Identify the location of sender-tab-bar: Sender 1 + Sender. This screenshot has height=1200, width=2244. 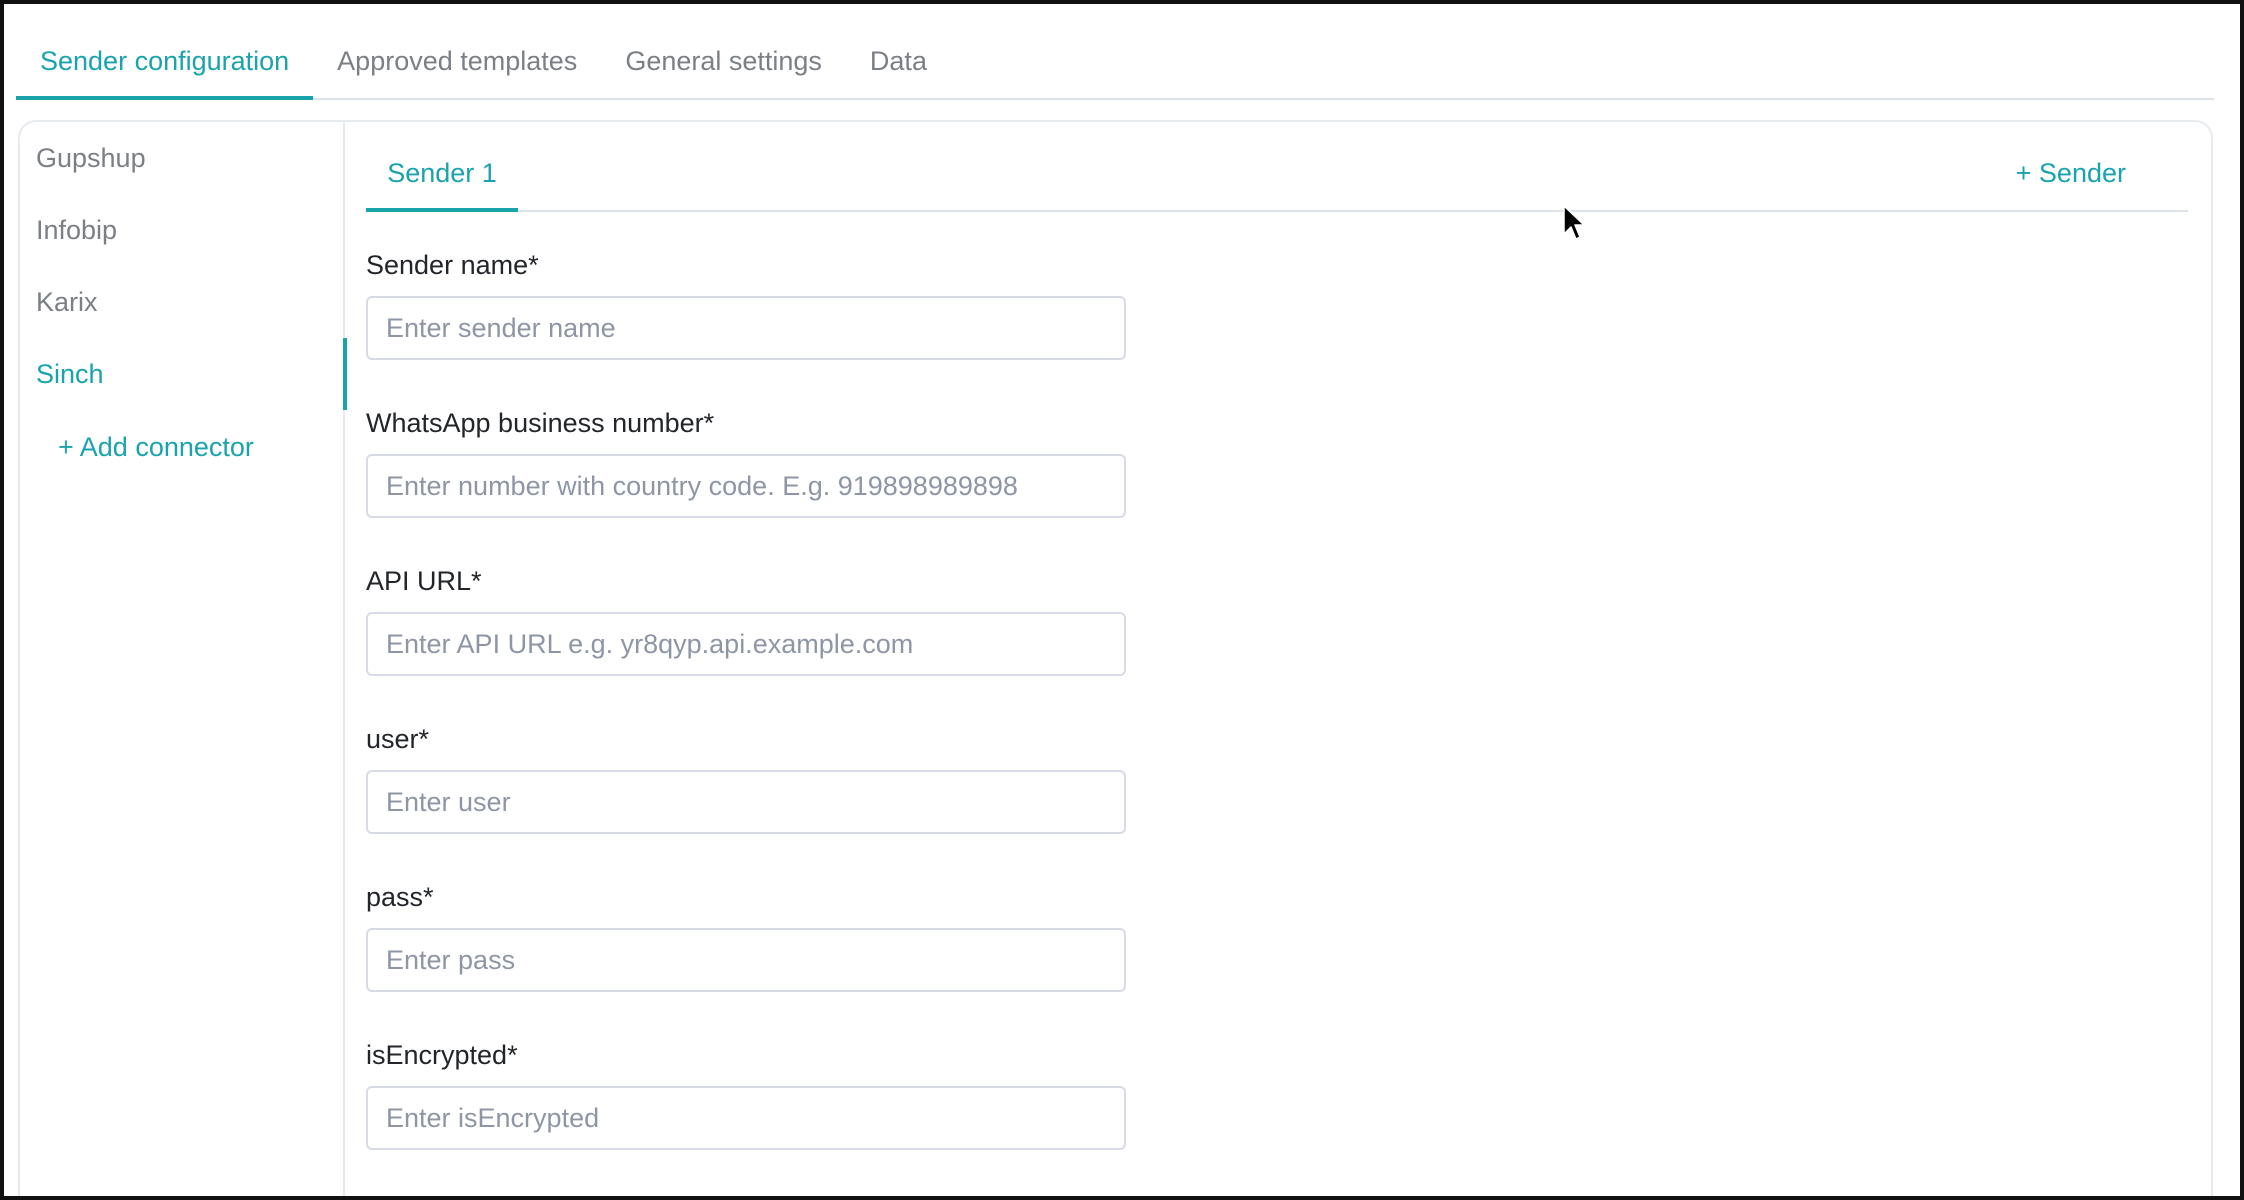
(1277, 177).